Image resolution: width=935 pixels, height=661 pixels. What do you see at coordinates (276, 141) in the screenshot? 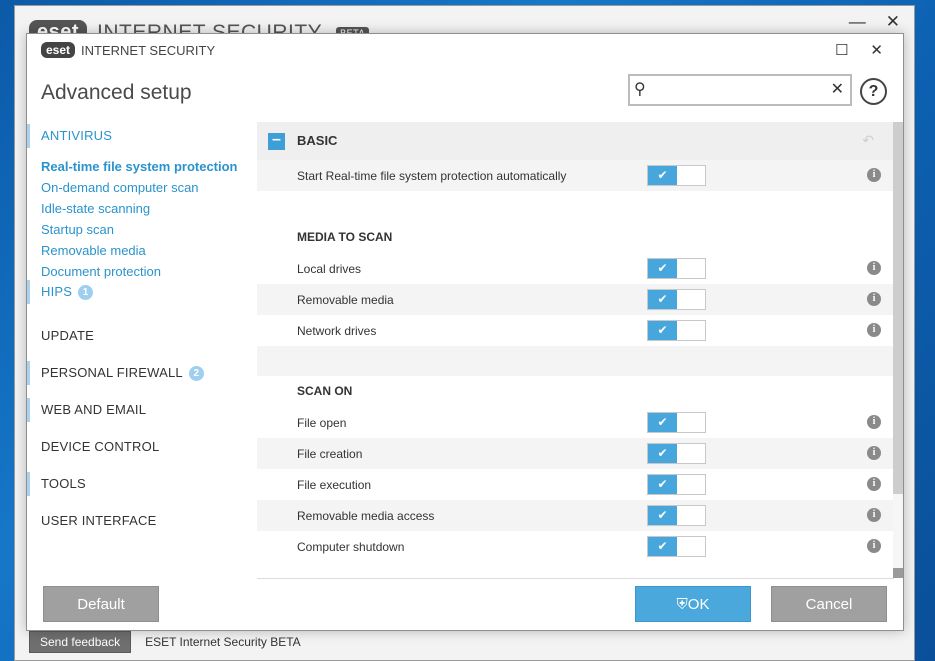
I see `collapse-icon: –` at bounding box center [276, 141].